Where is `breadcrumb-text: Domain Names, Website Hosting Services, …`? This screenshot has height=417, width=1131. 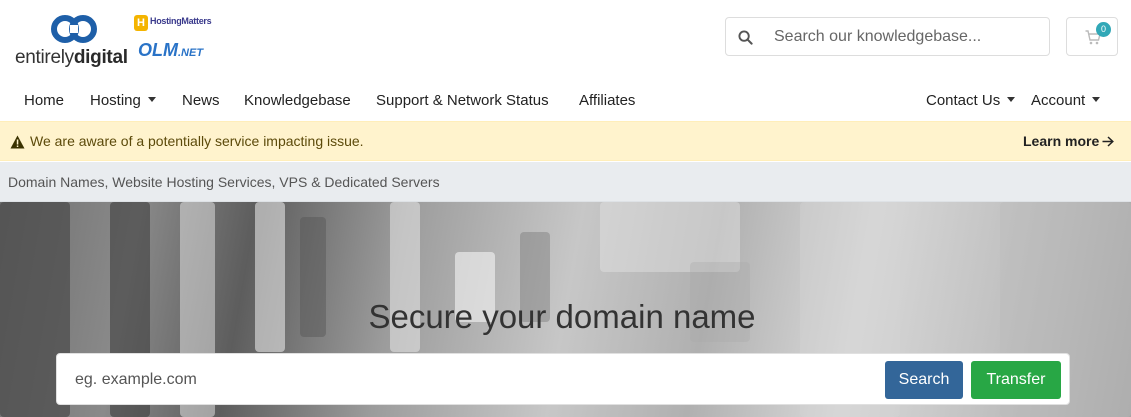
breadcrumb-text: Domain Names, Website Hosting Services, … is located at coordinates (224, 182).